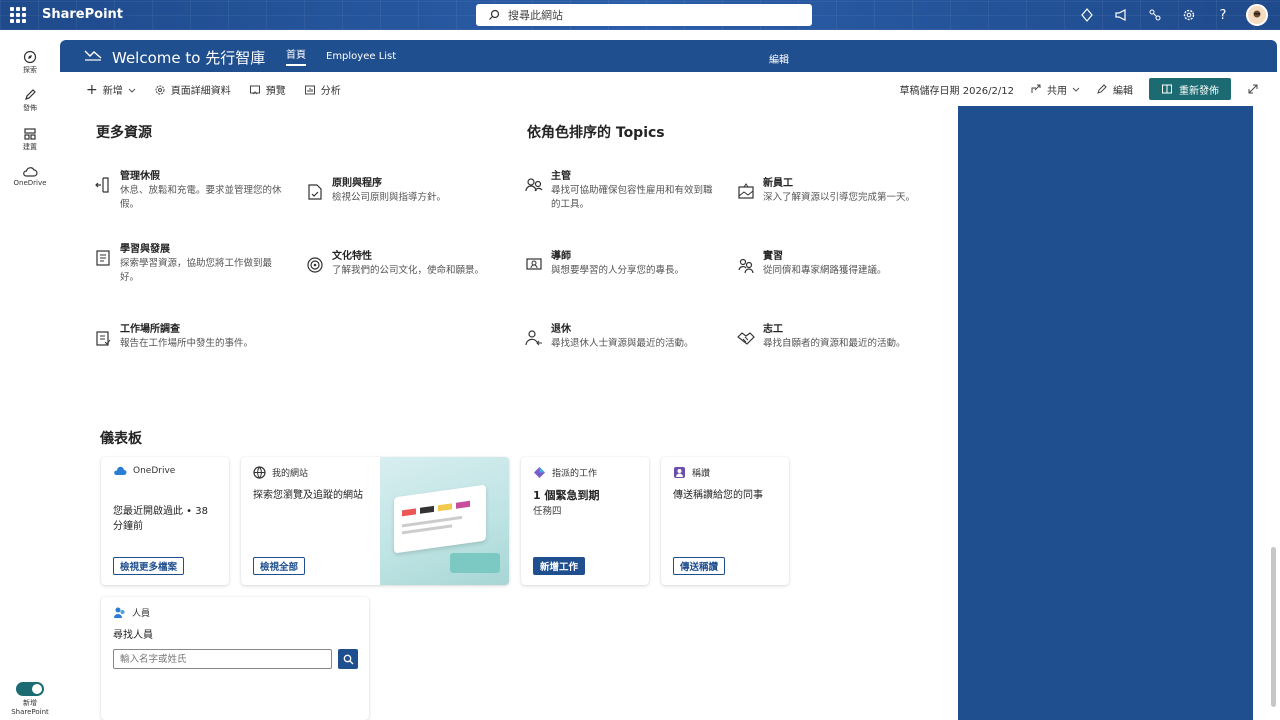  What do you see at coordinates (535, 15) in the screenshot?
I see `search-placeholder: 搜尋此網站` at bounding box center [535, 15].